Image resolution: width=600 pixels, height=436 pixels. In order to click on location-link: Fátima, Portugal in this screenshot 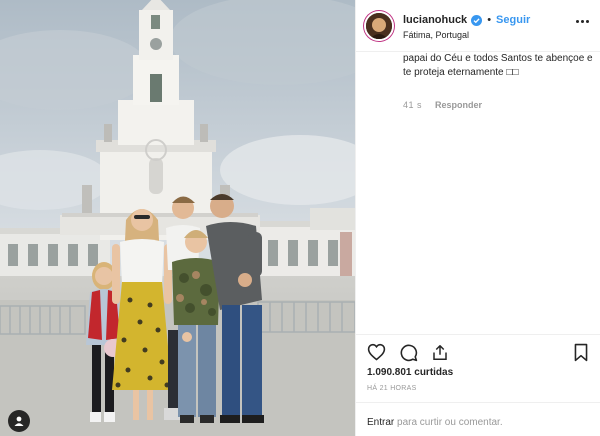, I will do `click(436, 35)`.